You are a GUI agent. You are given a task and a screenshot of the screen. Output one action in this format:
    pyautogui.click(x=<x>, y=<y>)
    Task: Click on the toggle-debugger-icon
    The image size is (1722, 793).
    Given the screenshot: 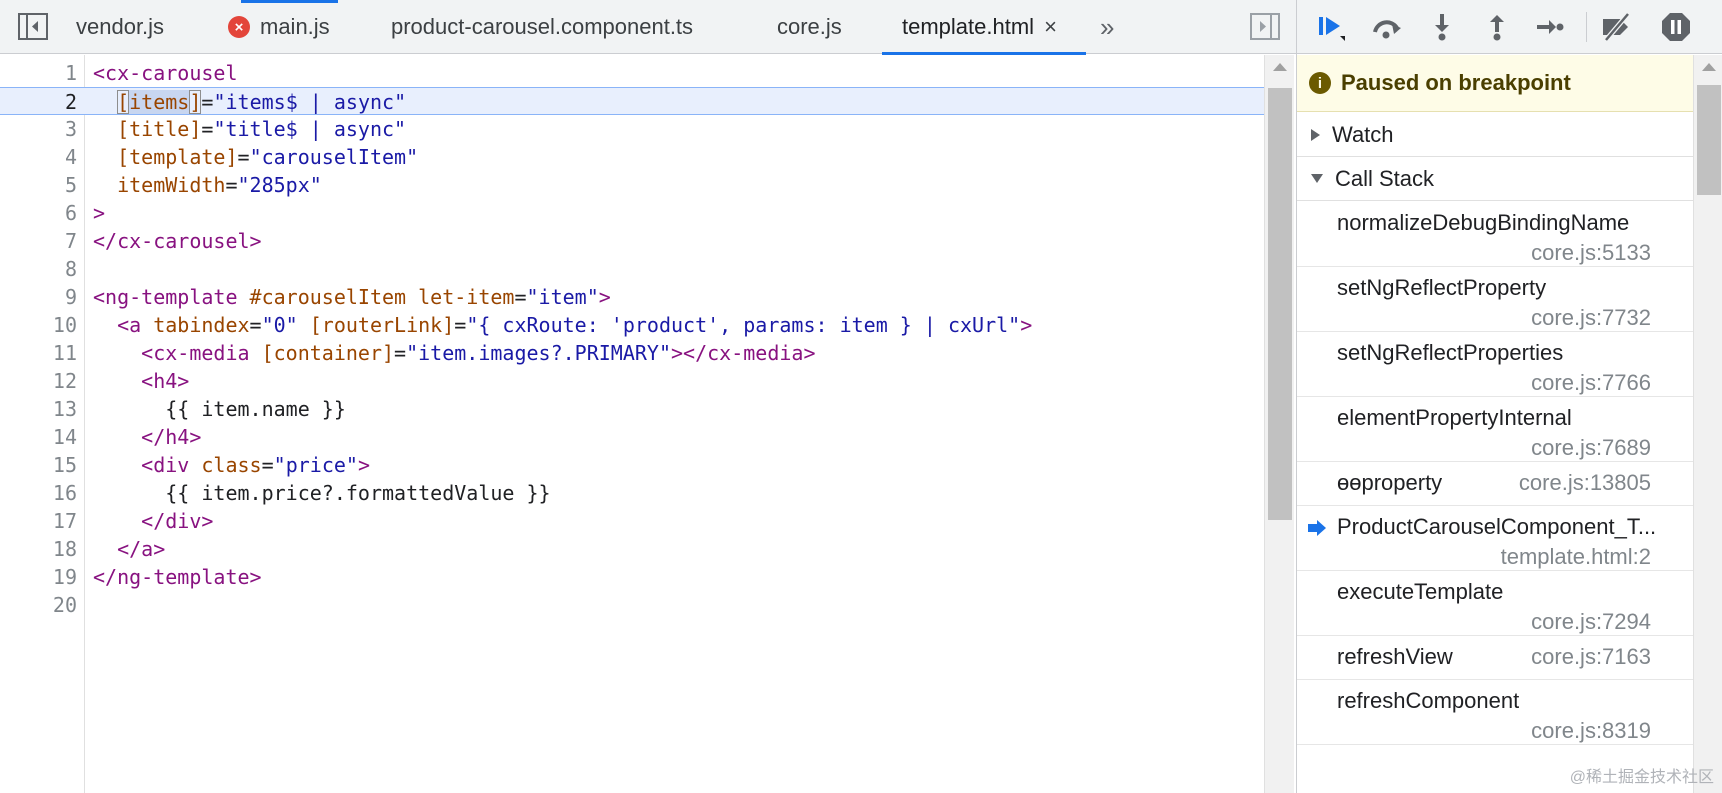 What is the action you would take?
    pyautogui.click(x=1265, y=26)
    